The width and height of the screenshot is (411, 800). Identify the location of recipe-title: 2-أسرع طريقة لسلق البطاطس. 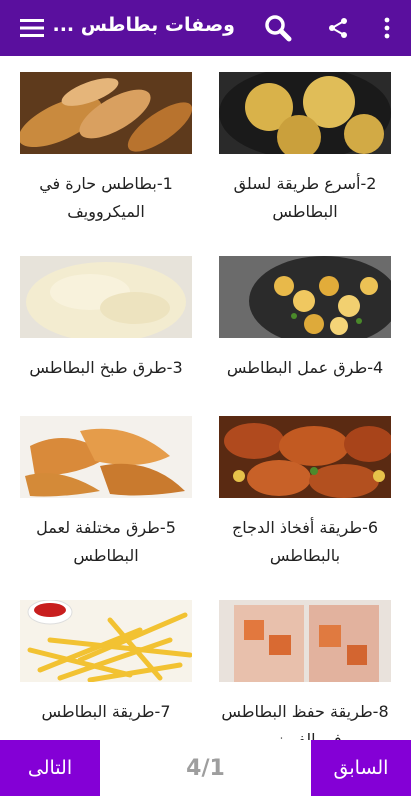
(305, 197).